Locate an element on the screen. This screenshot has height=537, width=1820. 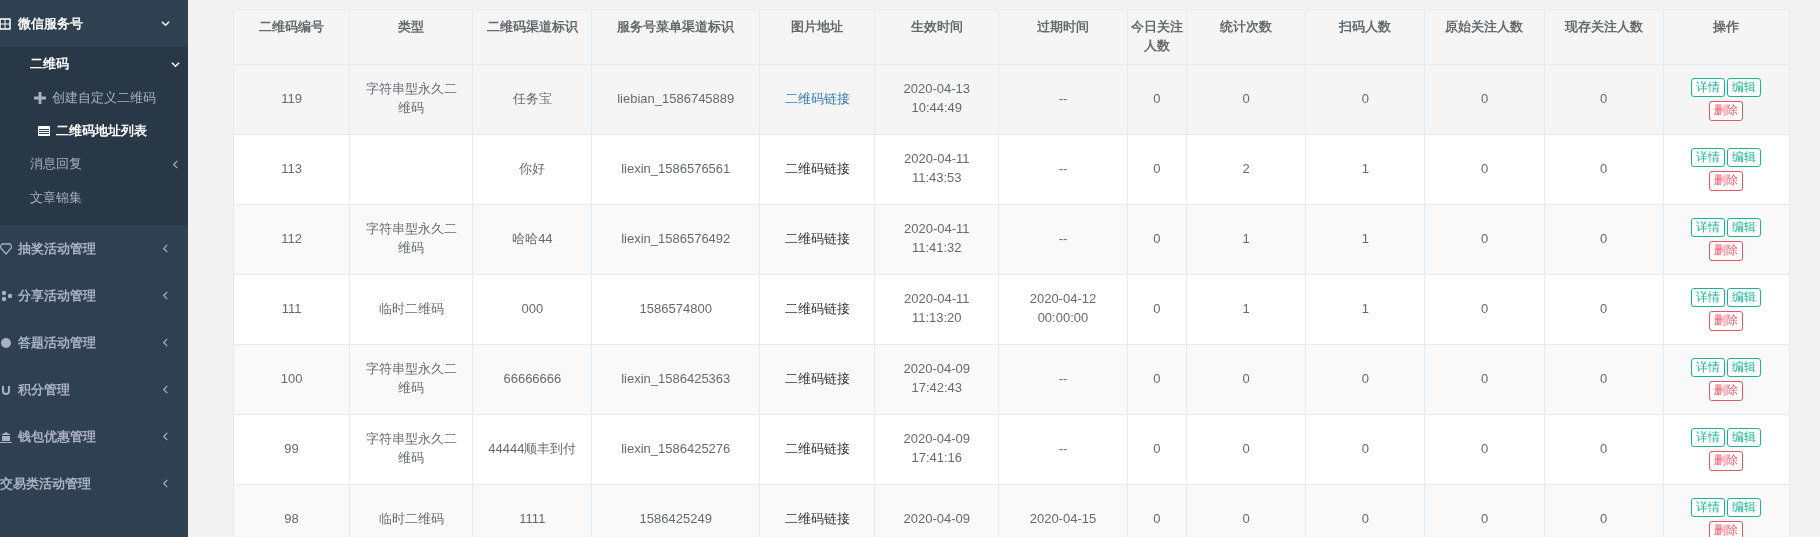
menu-item: 积分管理 is located at coordinates (94, 389).